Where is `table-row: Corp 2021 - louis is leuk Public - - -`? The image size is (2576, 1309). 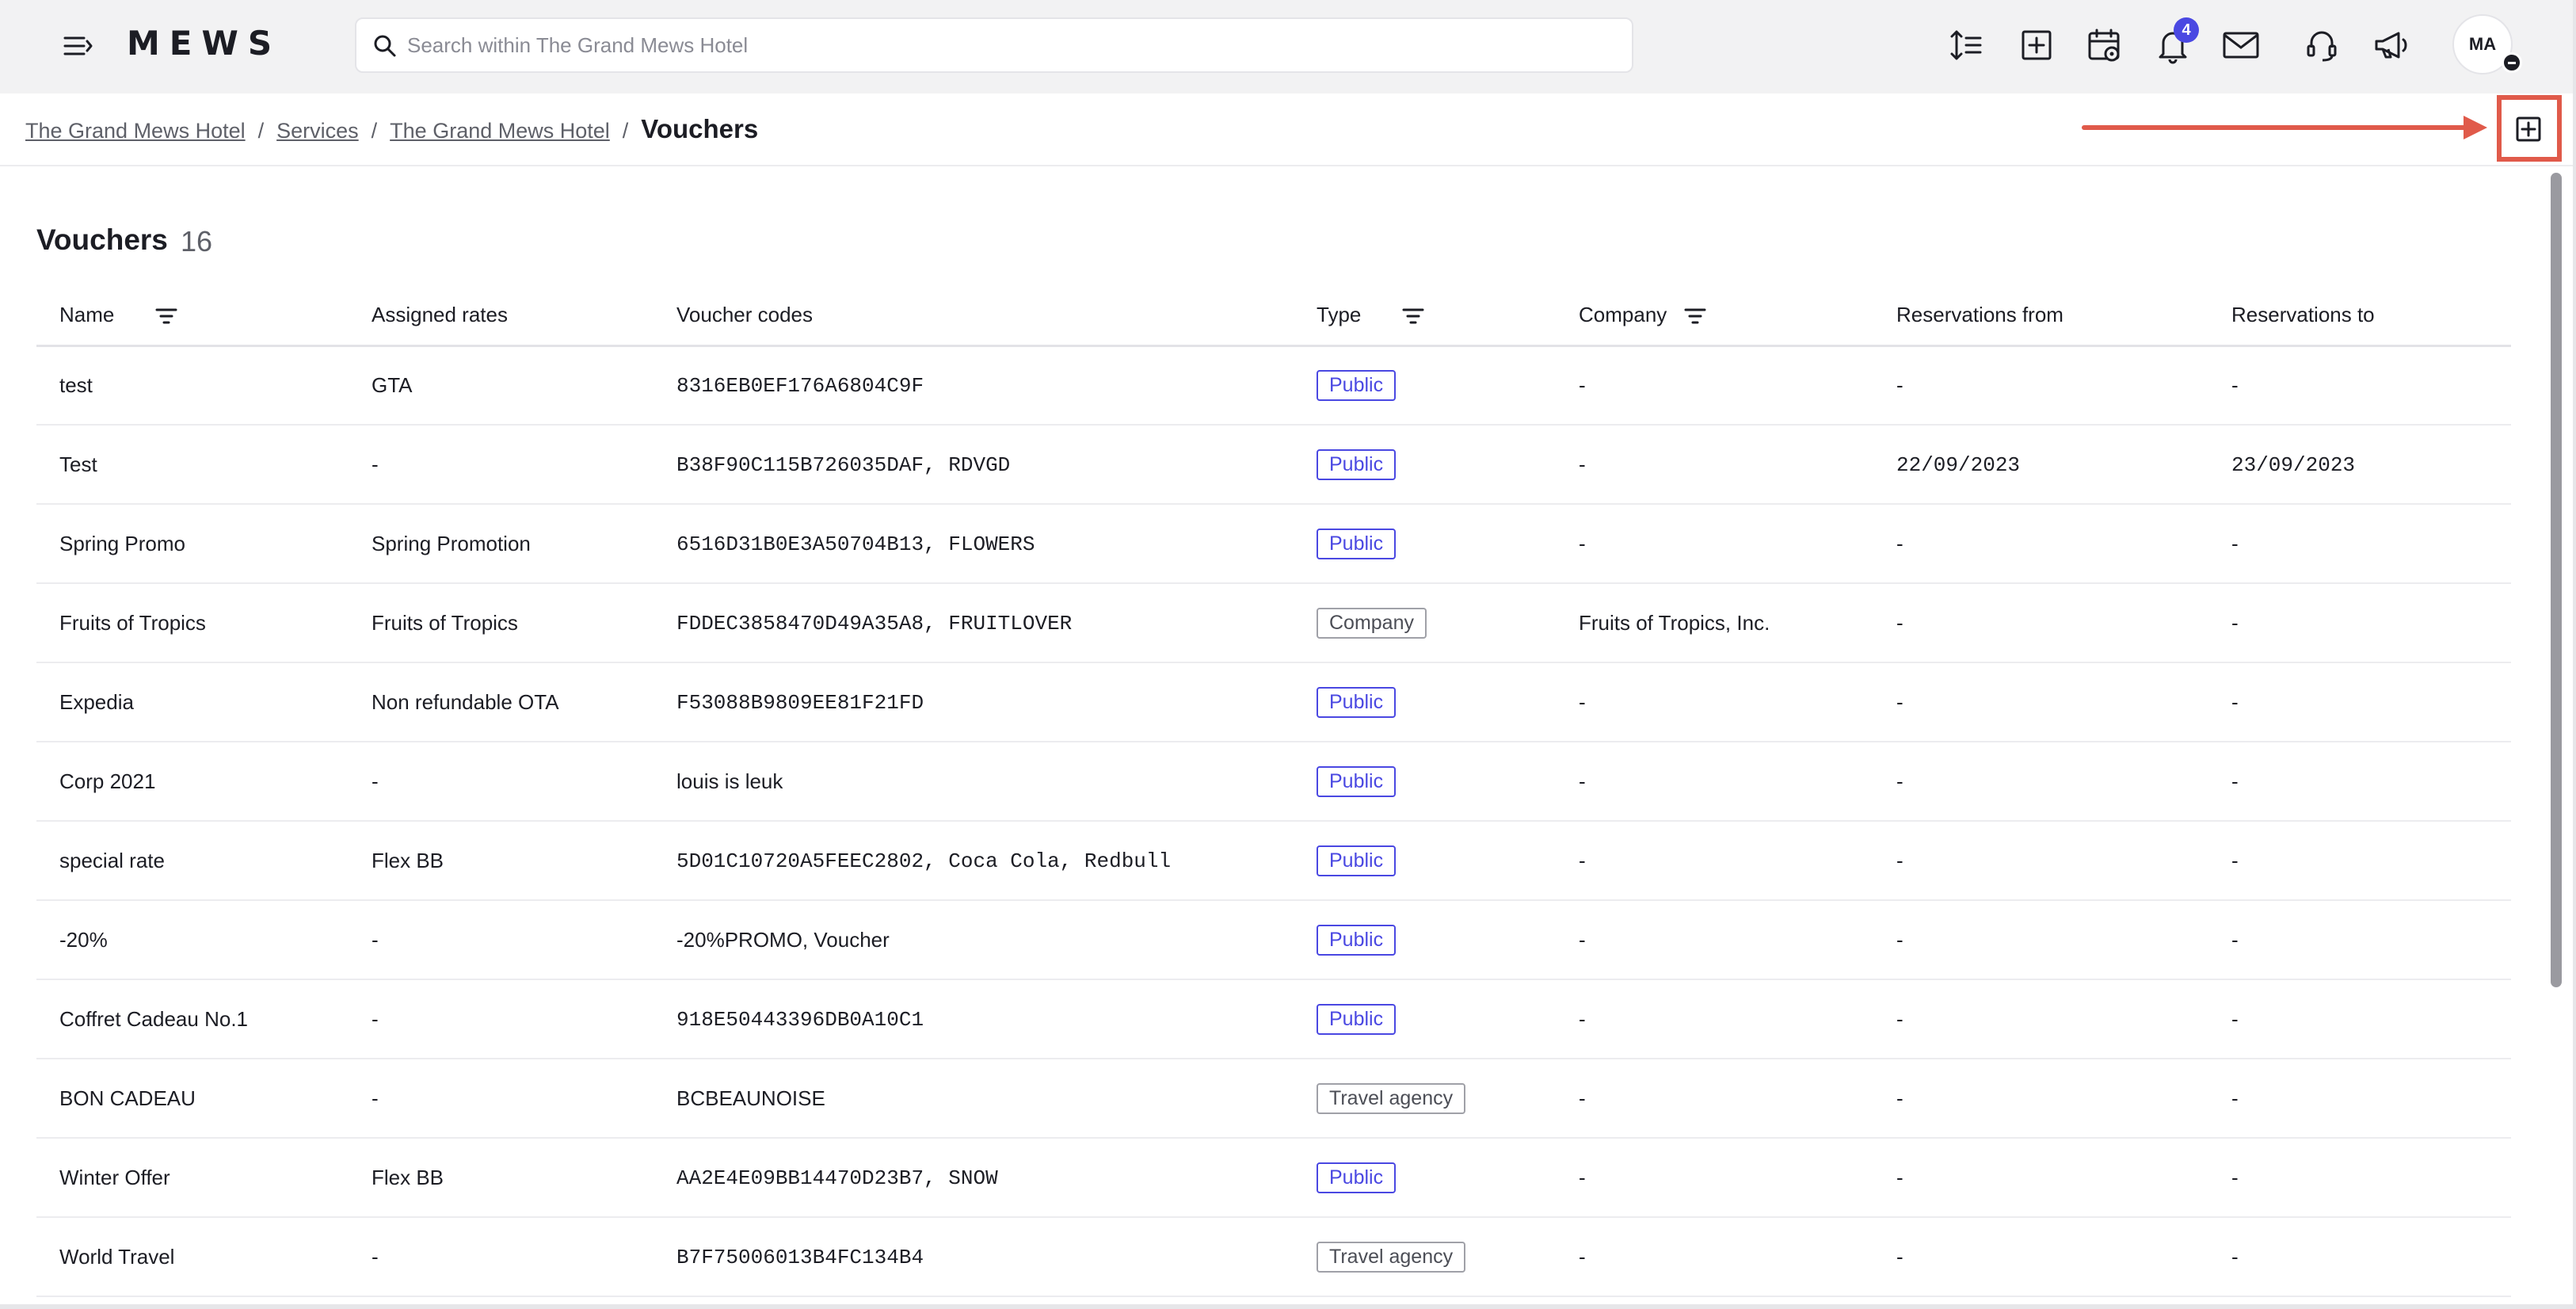
table-row: Corp 2021 - louis is leuk Public - - - is located at coordinates (1273, 782).